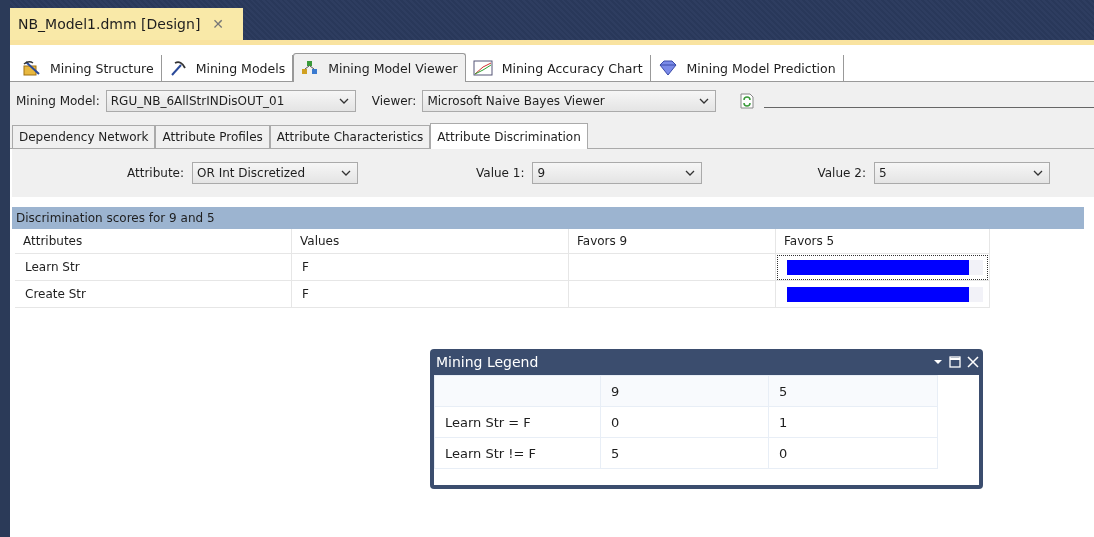  I want to click on table-cell: 5, so click(684, 453).